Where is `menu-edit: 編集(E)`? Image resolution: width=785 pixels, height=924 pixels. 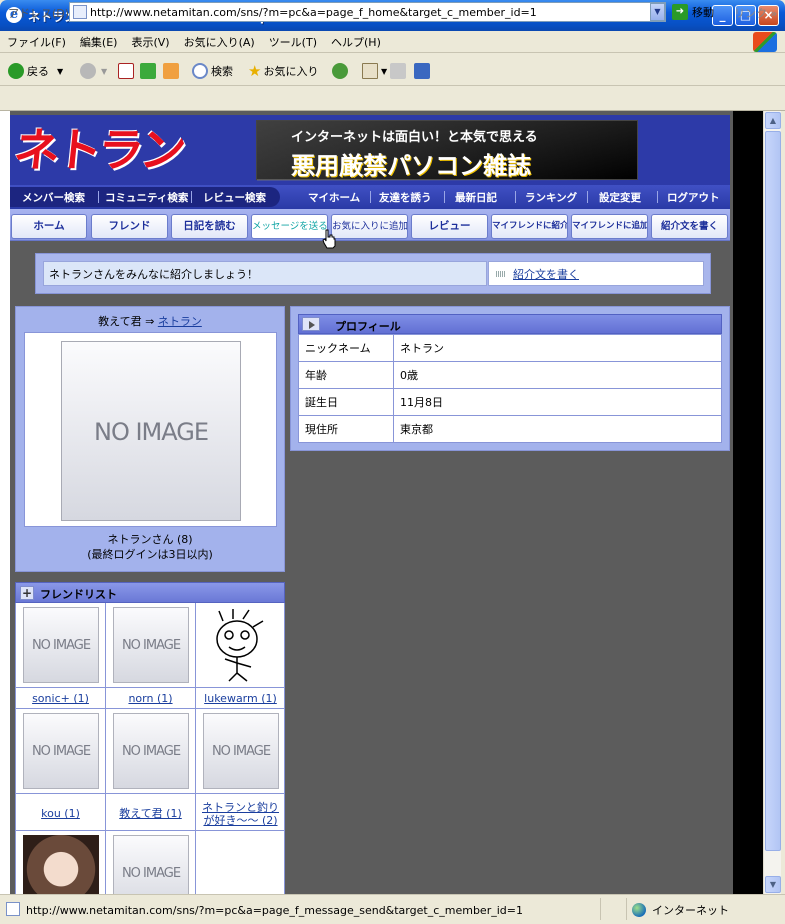
menu-edit: 編集(E) is located at coordinates (99, 40).